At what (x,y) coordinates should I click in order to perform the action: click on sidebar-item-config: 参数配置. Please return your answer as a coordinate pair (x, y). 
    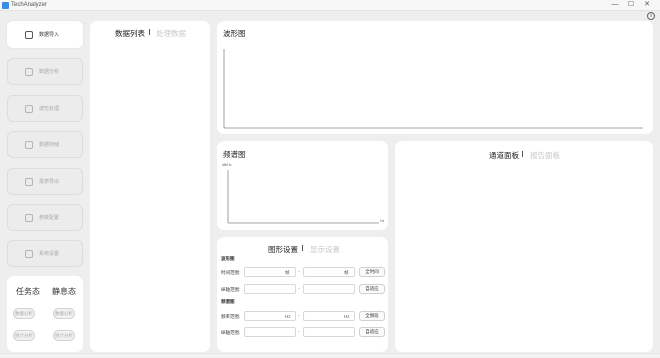
    Looking at the image, I should click on (45, 217).